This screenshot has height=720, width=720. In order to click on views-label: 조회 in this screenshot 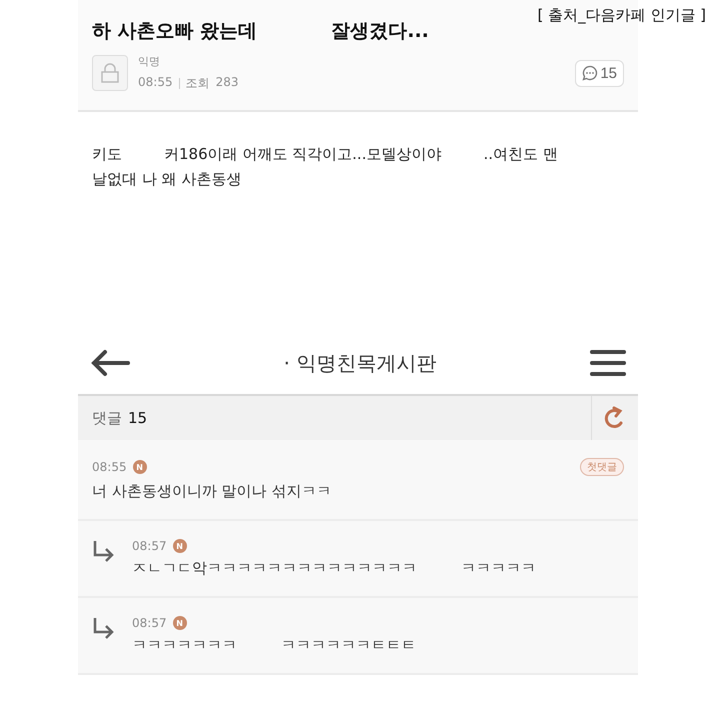, I will do `click(198, 83)`.